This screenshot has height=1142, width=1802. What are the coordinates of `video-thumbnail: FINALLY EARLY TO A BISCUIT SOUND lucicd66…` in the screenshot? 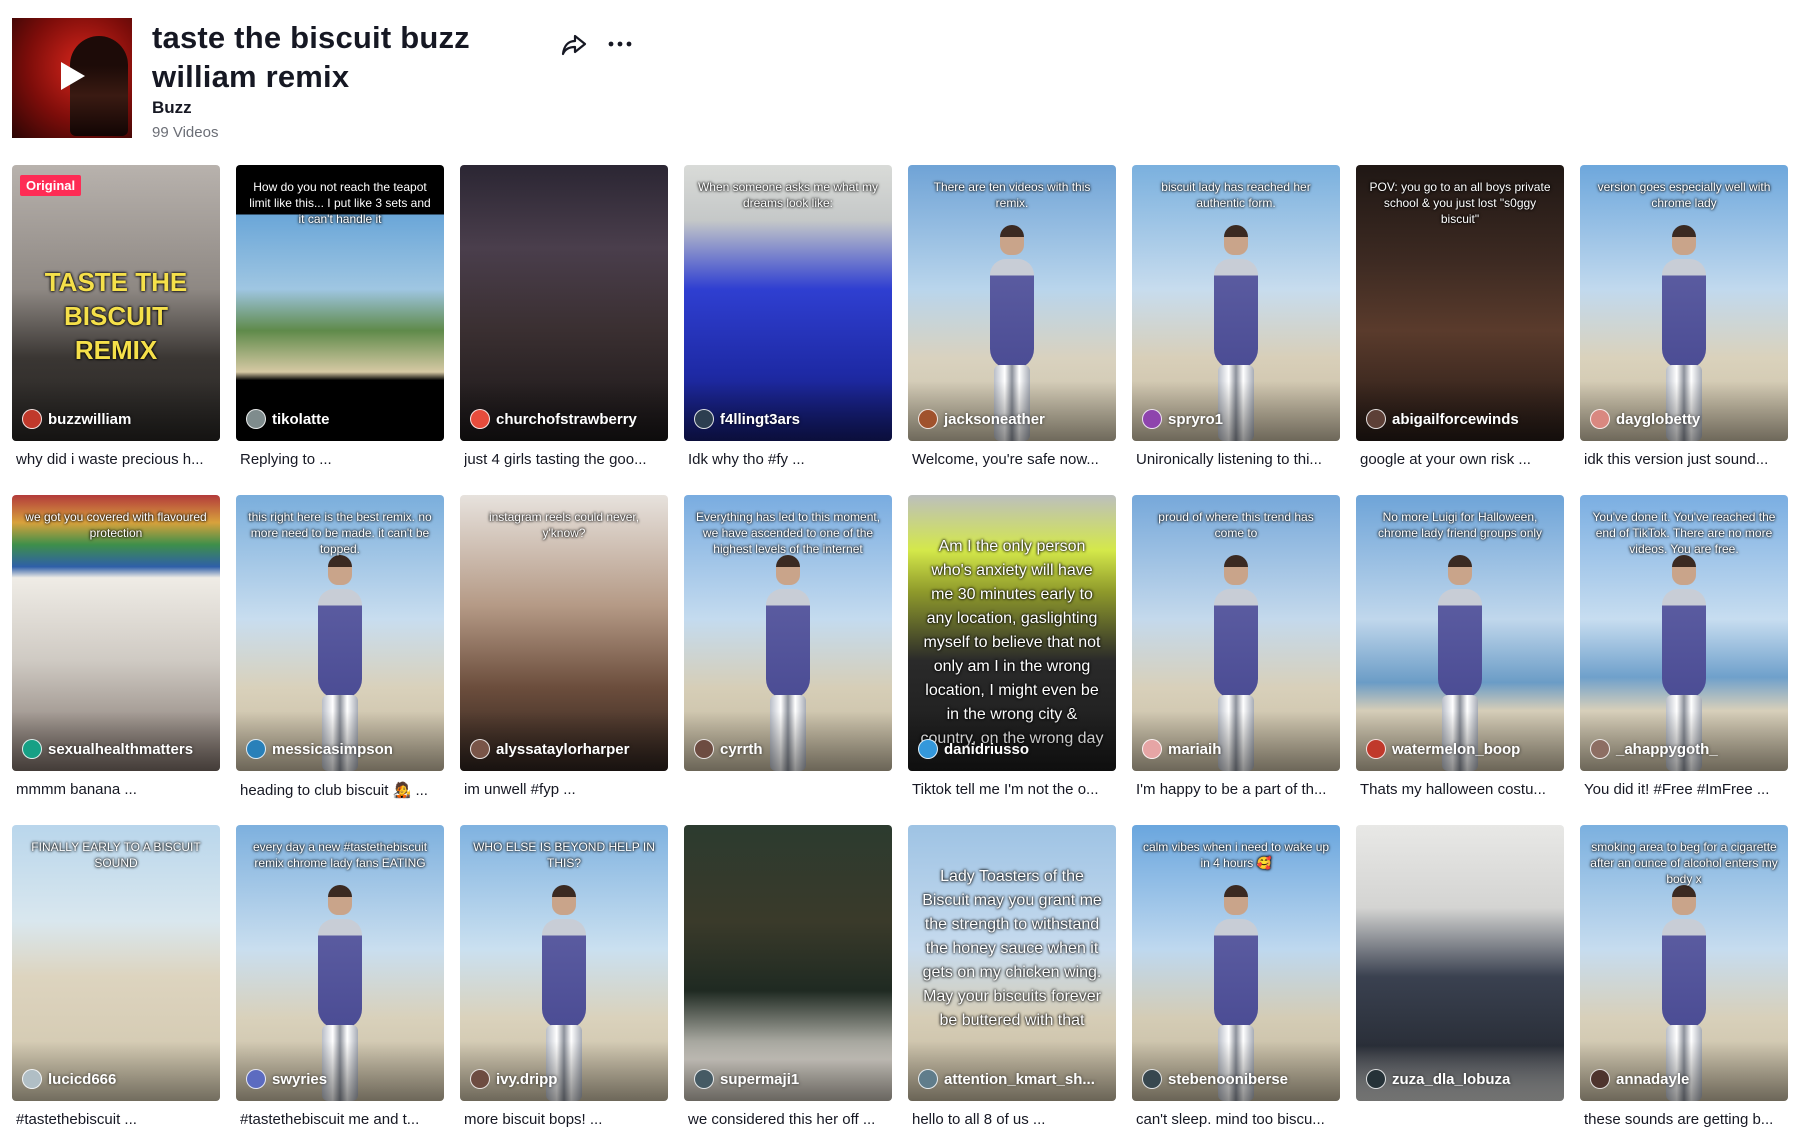 It's located at (116, 963).